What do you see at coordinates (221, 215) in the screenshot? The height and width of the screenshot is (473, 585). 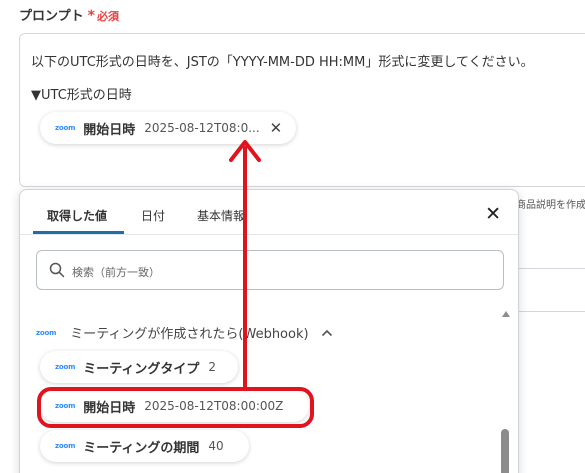 I see `tab-basic-info: 基本情報` at bounding box center [221, 215].